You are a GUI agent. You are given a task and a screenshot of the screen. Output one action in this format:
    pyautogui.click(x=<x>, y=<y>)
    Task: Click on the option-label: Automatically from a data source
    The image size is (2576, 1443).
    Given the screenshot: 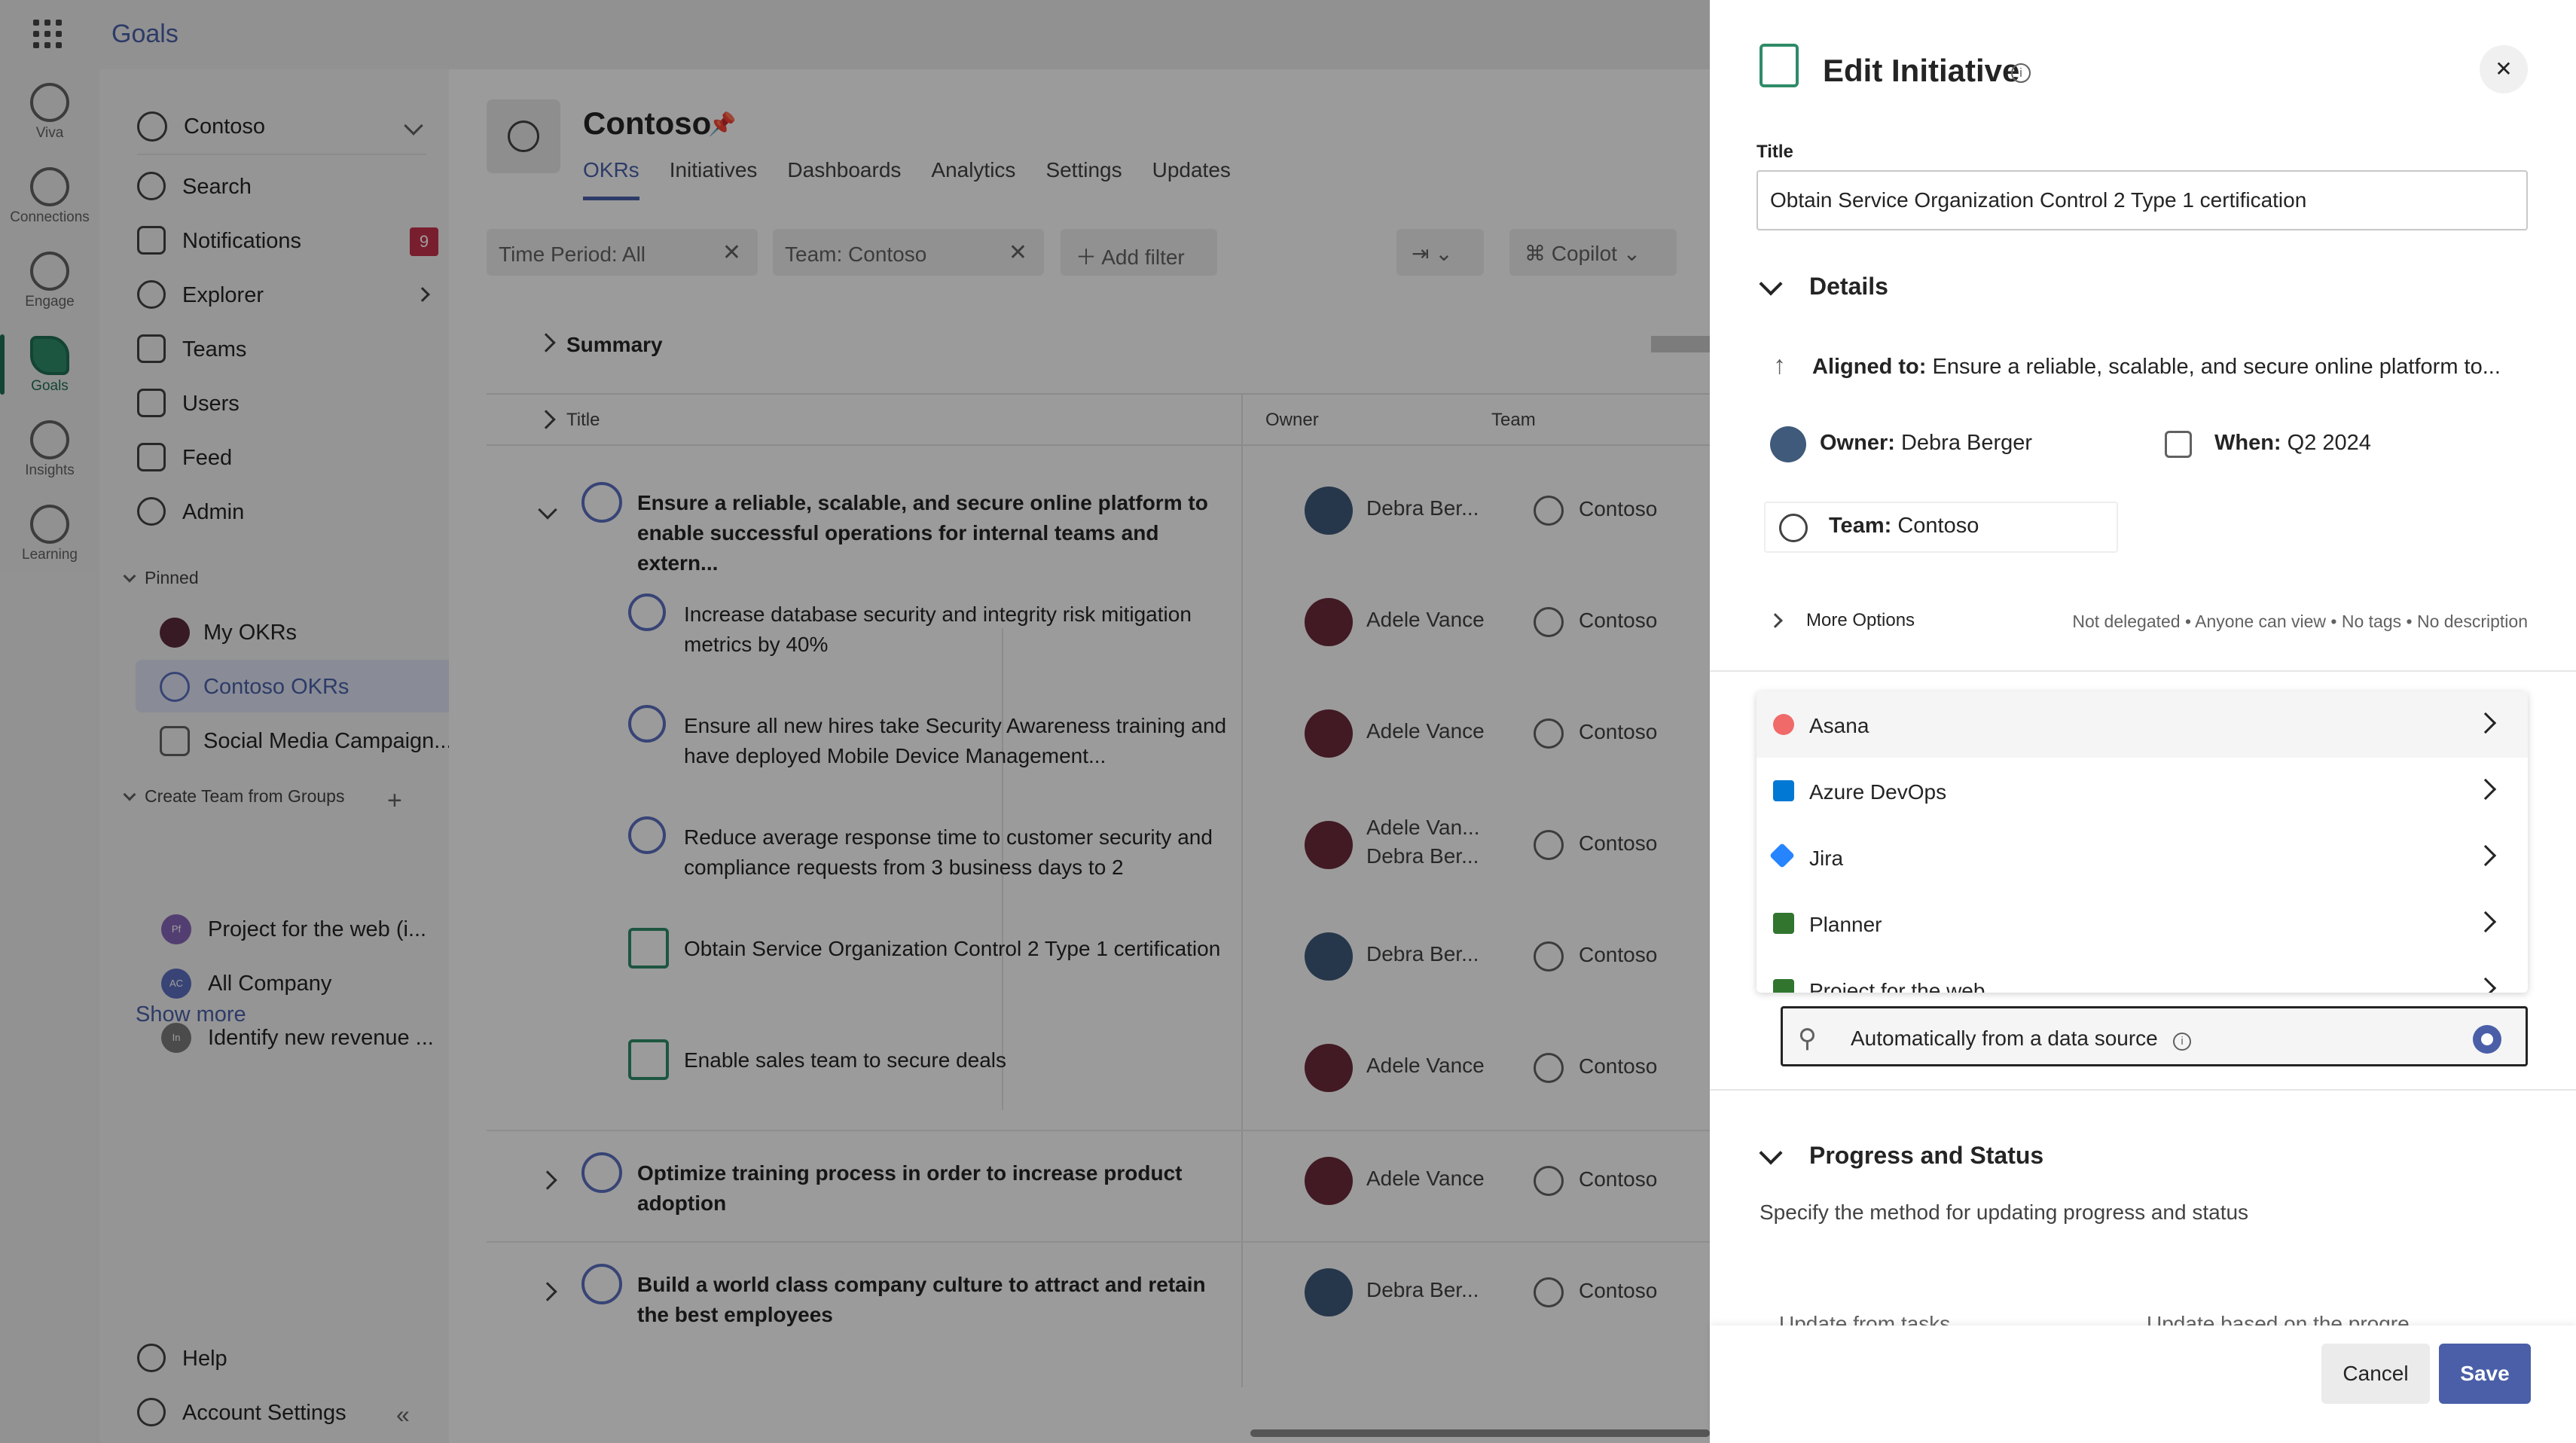 What is the action you would take?
    pyautogui.click(x=2005, y=1038)
    